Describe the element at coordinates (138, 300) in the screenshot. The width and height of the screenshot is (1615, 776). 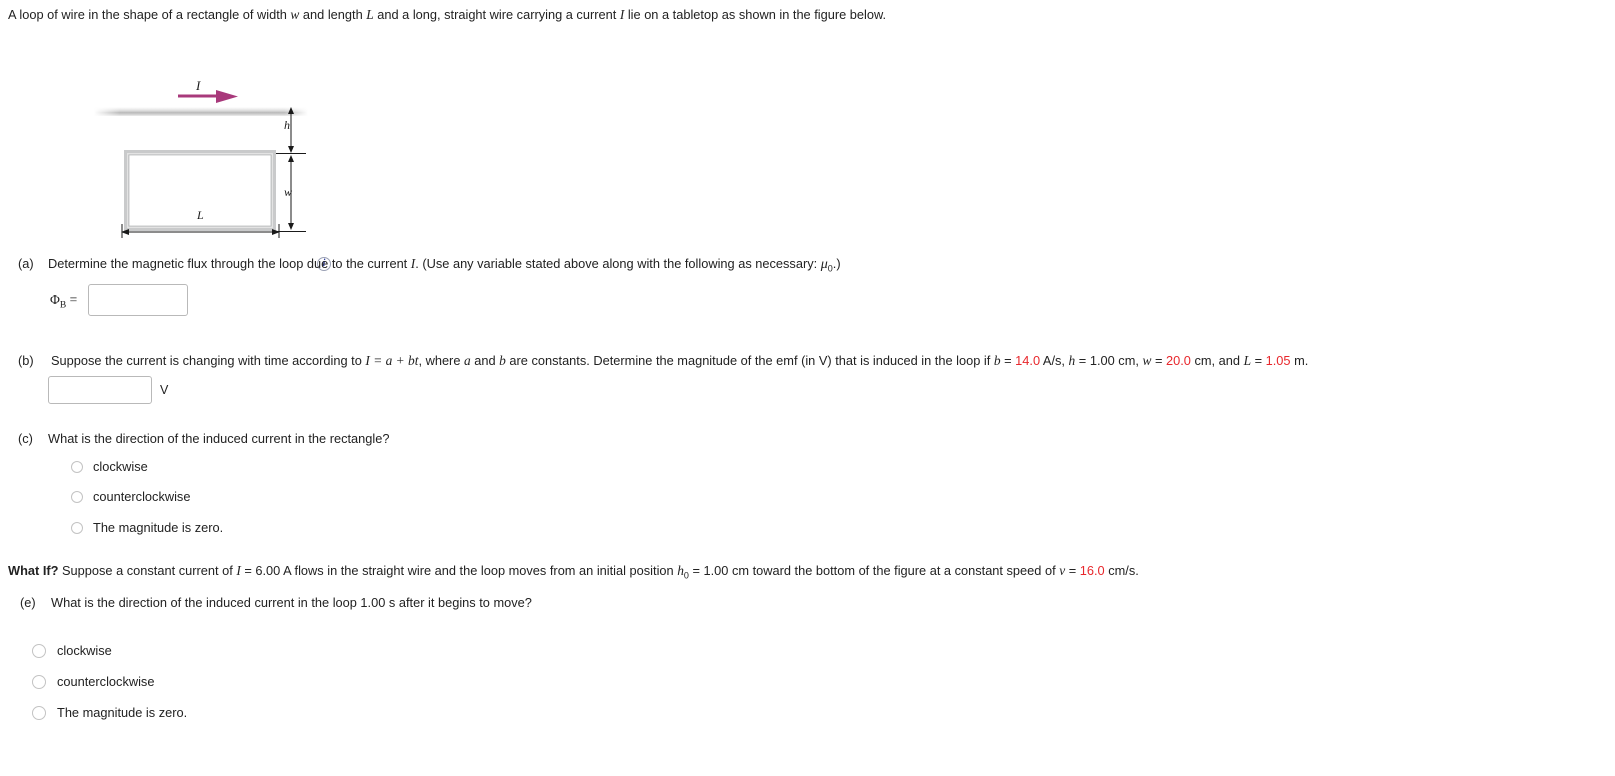
I see `flux-answer-input` at that location.